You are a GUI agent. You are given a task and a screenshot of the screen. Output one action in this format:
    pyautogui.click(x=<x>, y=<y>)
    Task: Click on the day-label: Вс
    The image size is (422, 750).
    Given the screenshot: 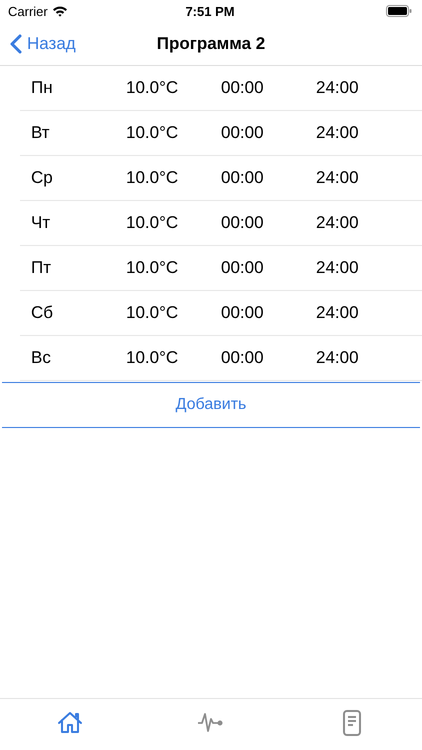 What is the action you would take?
    pyautogui.click(x=41, y=358)
    